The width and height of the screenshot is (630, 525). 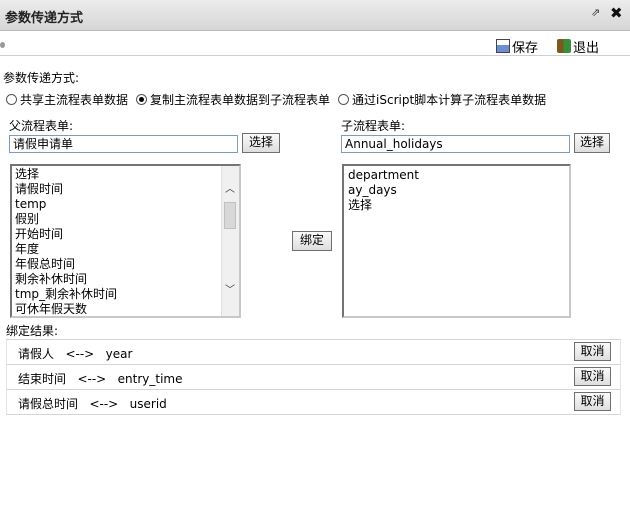 What do you see at coordinates (525, 48) in the screenshot?
I see `save-label: 保存` at bounding box center [525, 48].